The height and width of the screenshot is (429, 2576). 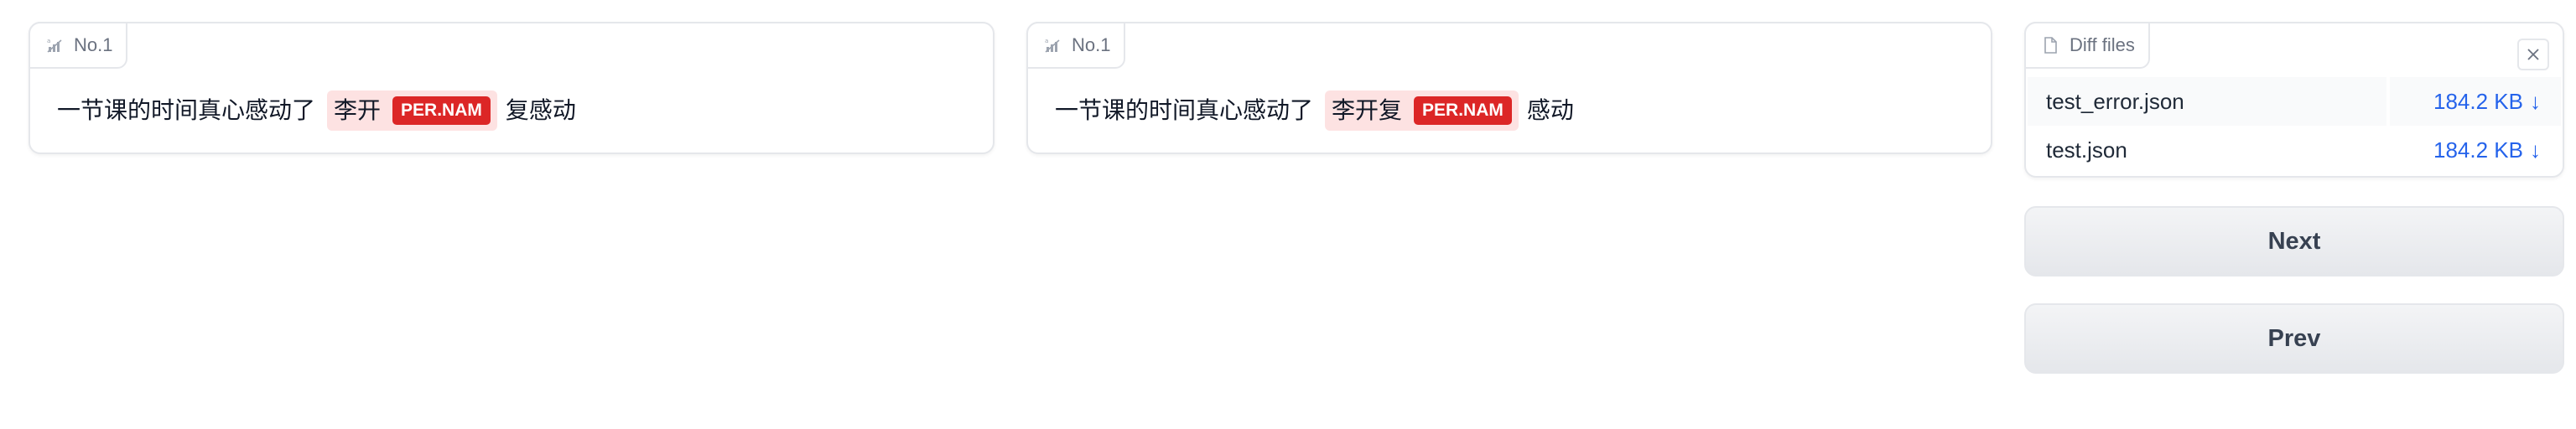 I want to click on close-icon, so click(x=2533, y=54).